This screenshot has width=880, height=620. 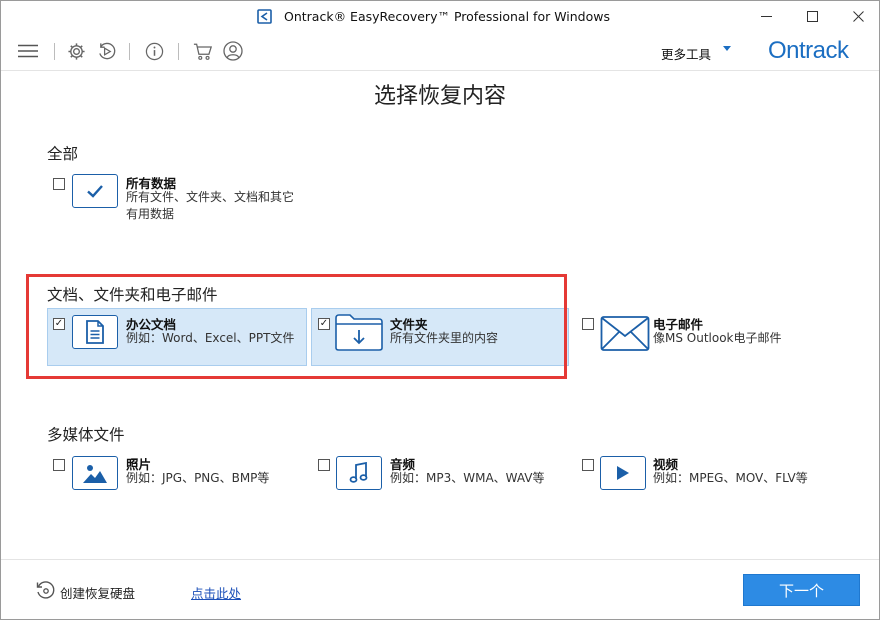 What do you see at coordinates (106, 51) in the screenshot?
I see `play-circle-icon` at bounding box center [106, 51].